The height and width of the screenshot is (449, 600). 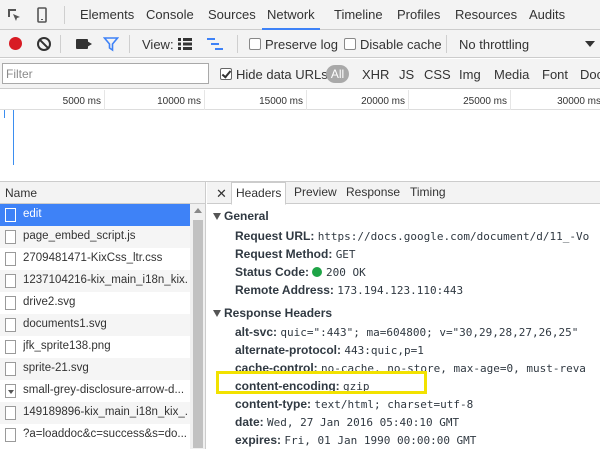 What do you see at coordinates (486, 14) in the screenshot?
I see `tab-resources: Resources` at bounding box center [486, 14].